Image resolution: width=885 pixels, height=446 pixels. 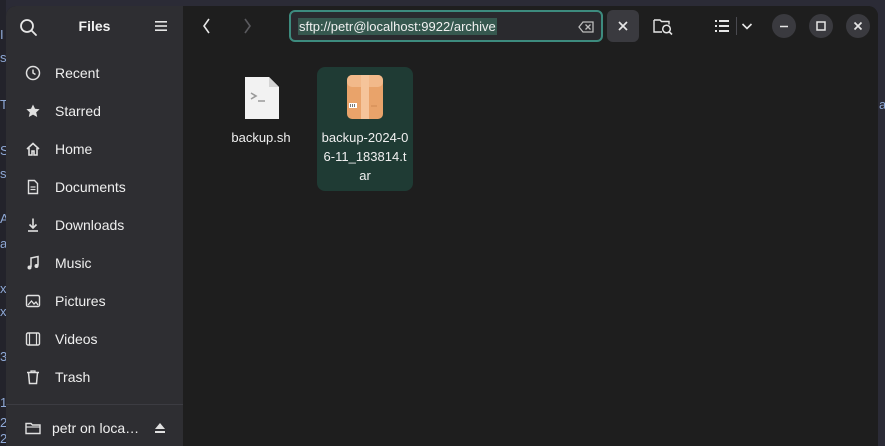 What do you see at coordinates (882, 104) in the screenshot?
I see `background-text-right: a` at bounding box center [882, 104].